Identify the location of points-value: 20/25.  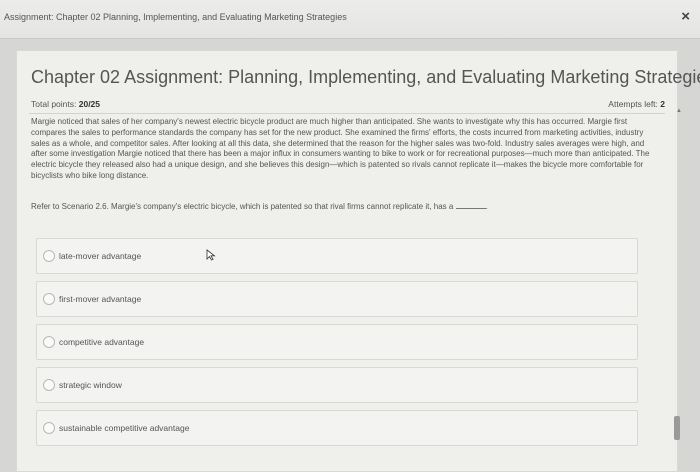
(89, 104).